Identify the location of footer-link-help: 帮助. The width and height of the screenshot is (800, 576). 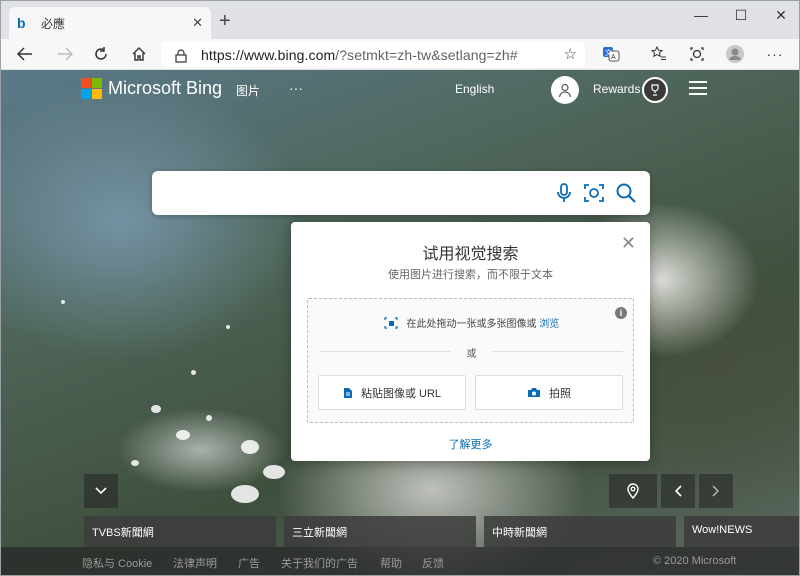
(391, 563).